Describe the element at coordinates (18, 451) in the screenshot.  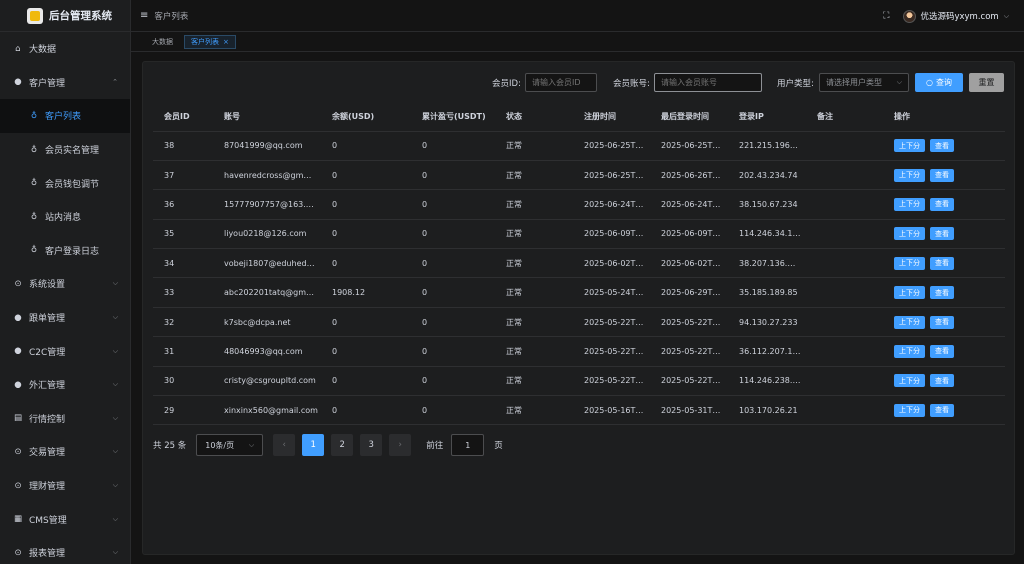
I see `trade-icon: ⊙` at that location.